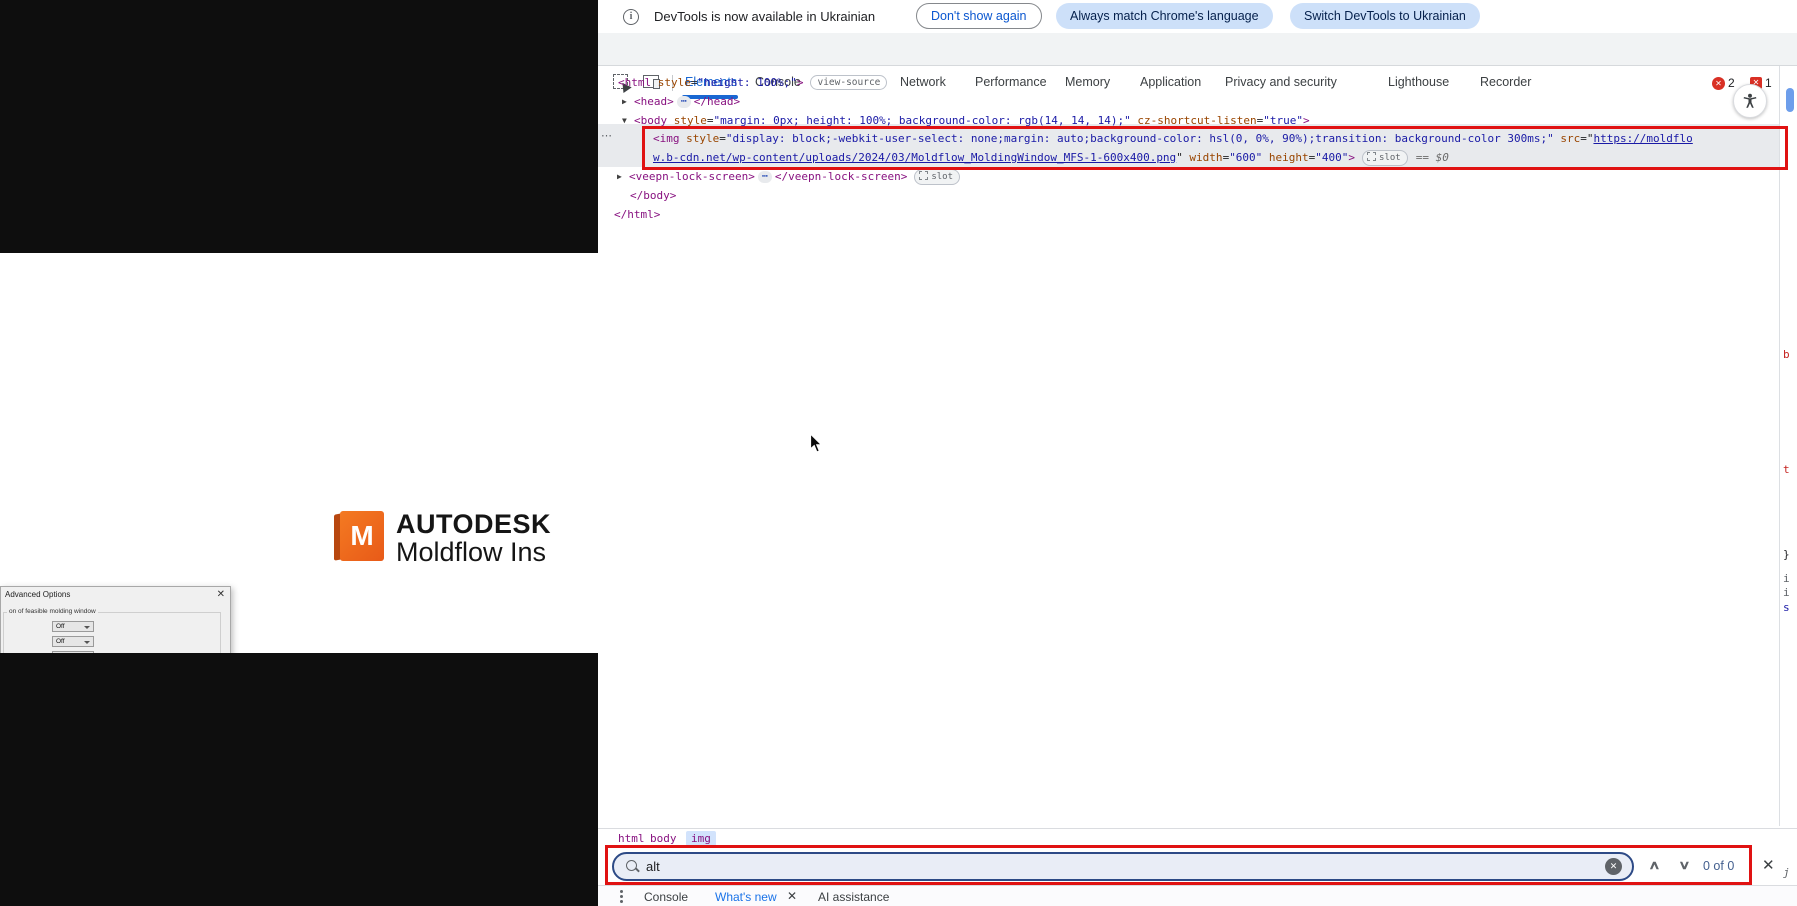 This screenshot has width=1797, height=906. I want to click on expand-arrow-icon: ▼, so click(628, 120).